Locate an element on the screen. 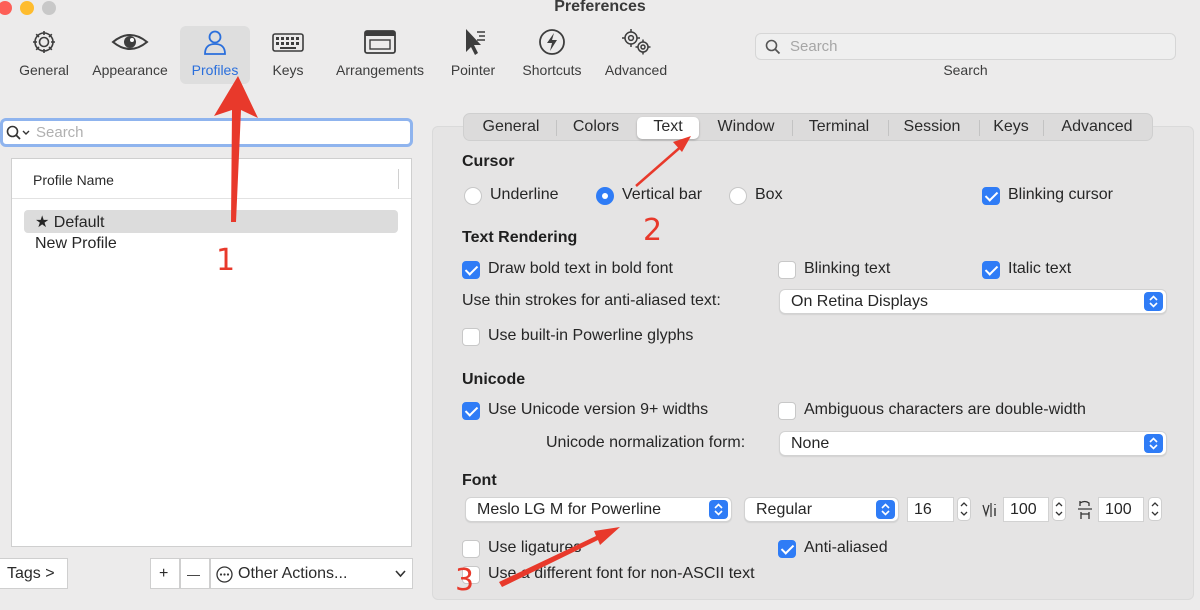 This screenshot has width=1200, height=610. unicode-v9-label: Use Unicode version 9+ widths is located at coordinates (598, 409).